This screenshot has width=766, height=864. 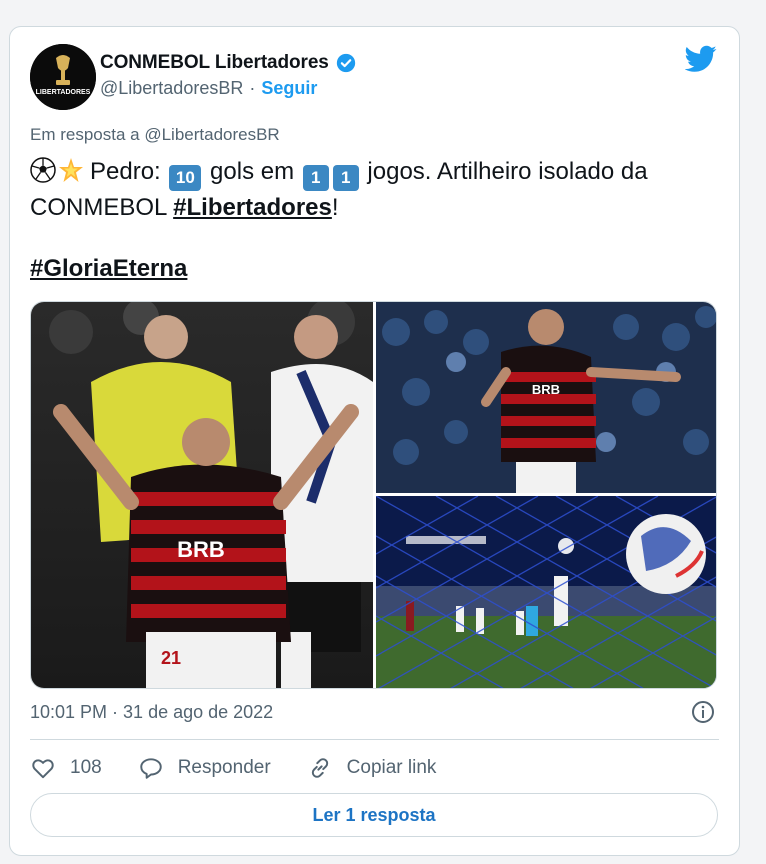 I want to click on twitter-bird-icon, so click(x=701, y=59).